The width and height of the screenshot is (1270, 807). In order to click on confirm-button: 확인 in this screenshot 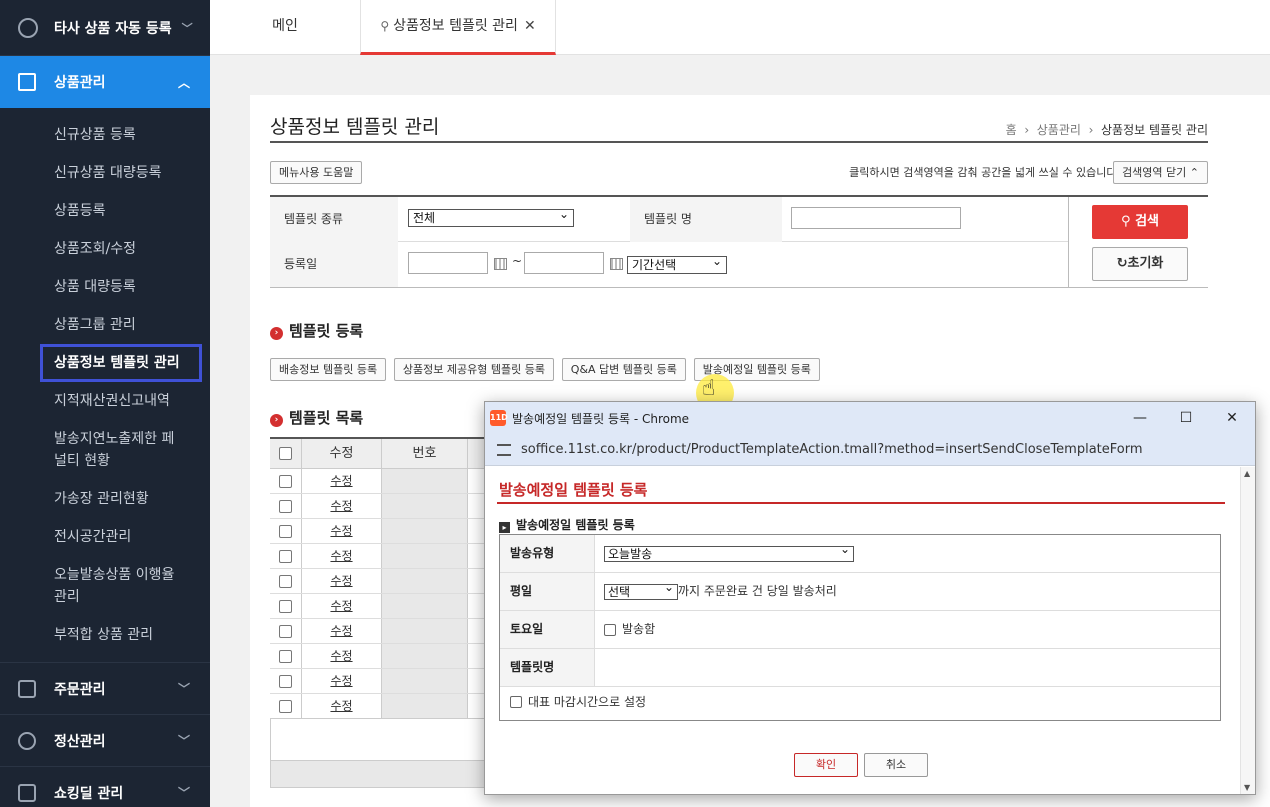, I will do `click(826, 765)`.